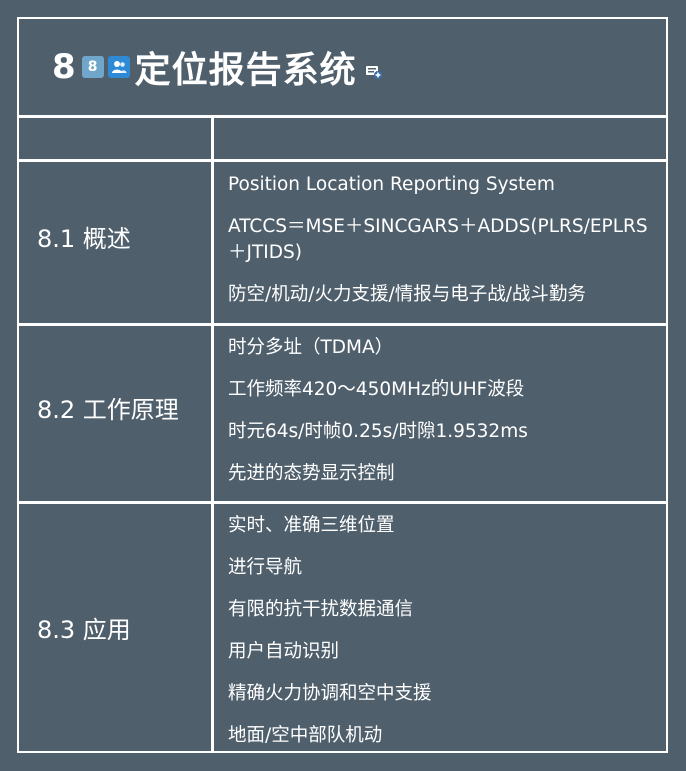 Image resolution: width=686 pixels, height=771 pixels. Describe the element at coordinates (407, 294) in the screenshot. I see `list-item: 防空/机动/火力支援/情报与电子战/战斗勤务` at that location.